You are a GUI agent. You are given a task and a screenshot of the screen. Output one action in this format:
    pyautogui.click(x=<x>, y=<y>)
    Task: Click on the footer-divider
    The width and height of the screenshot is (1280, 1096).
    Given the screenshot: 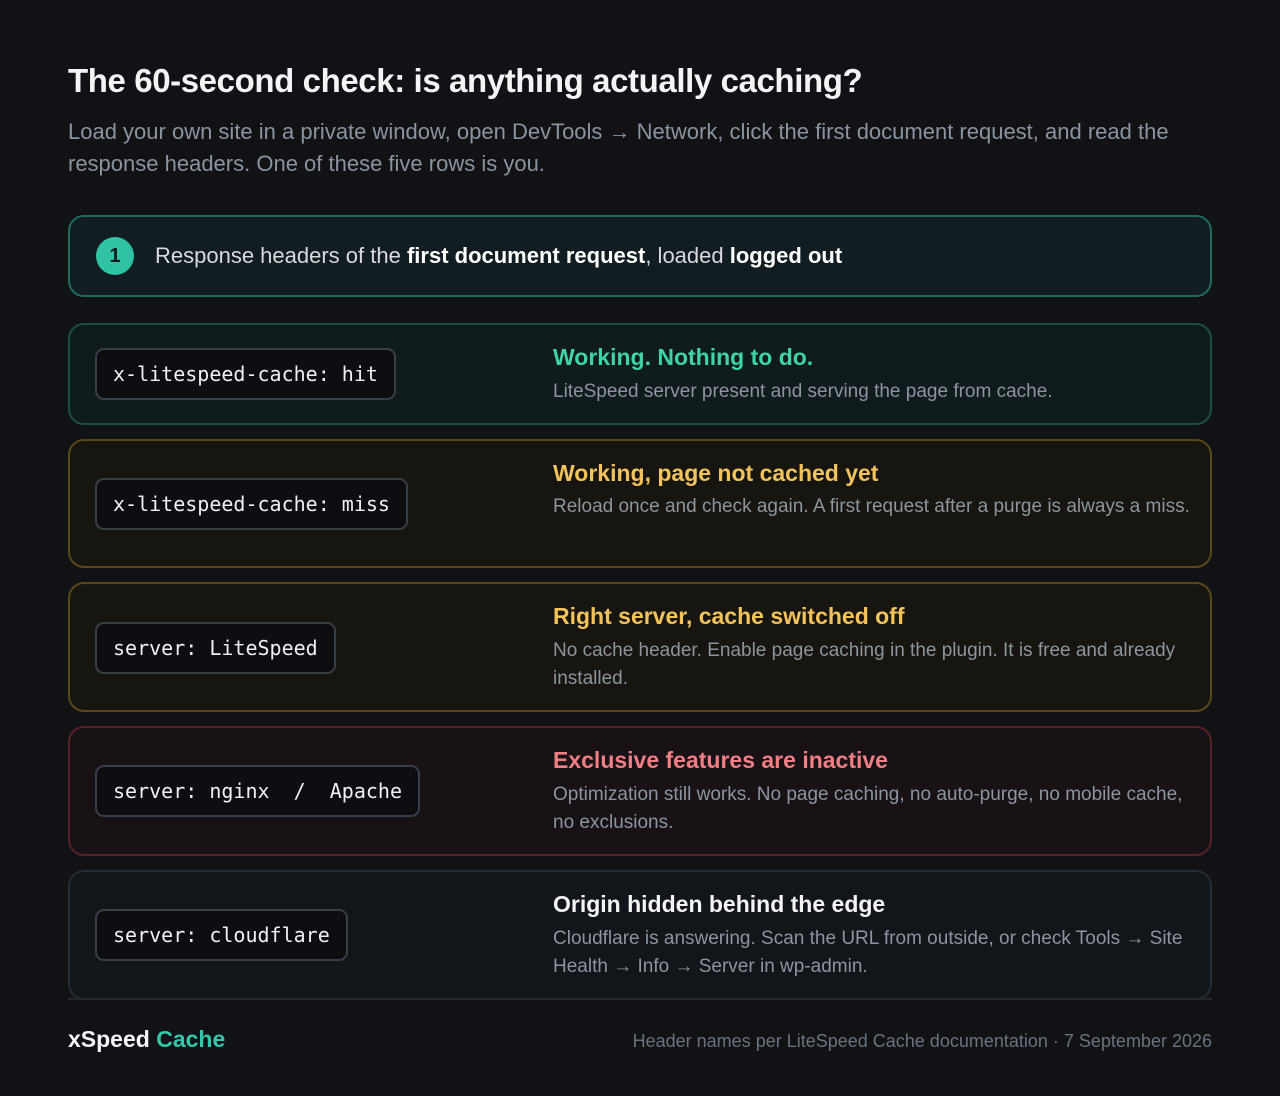 What is the action you would take?
    pyautogui.click(x=640, y=999)
    